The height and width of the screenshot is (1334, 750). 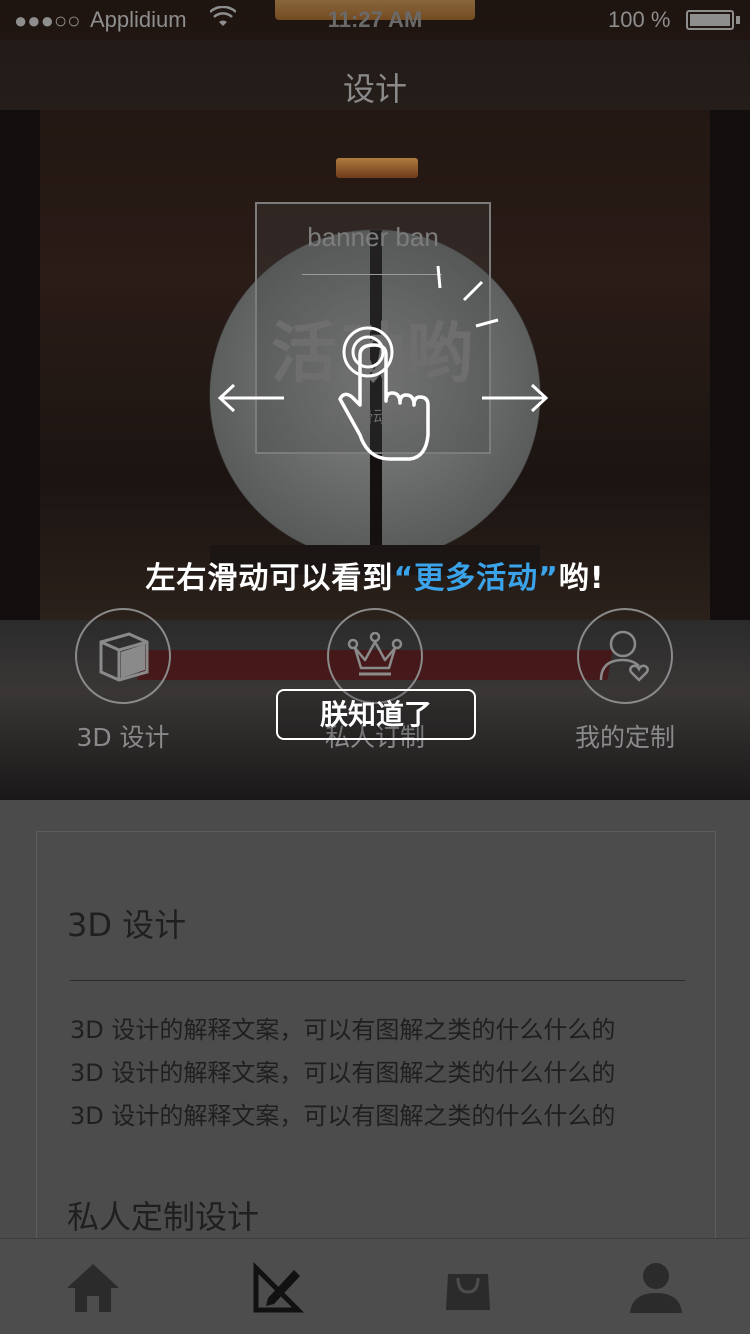 What do you see at coordinates (639, 19) in the screenshot?
I see `battery-percent: 100 %` at bounding box center [639, 19].